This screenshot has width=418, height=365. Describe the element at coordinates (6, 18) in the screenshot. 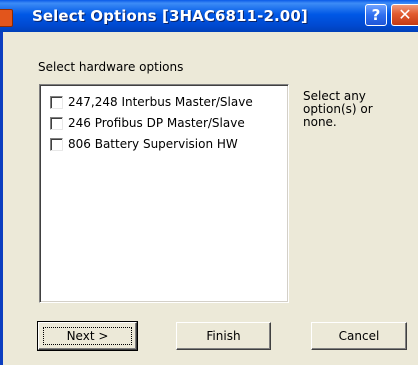

I see `app-icon` at that location.